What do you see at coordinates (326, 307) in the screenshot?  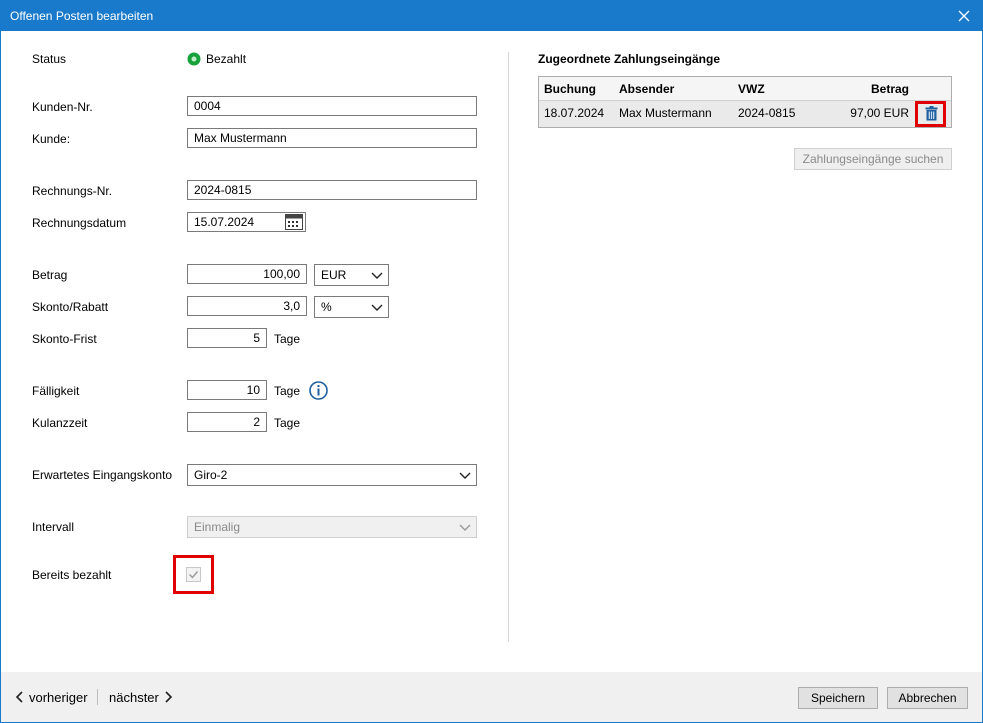 I see `skonto-unit-value: %` at bounding box center [326, 307].